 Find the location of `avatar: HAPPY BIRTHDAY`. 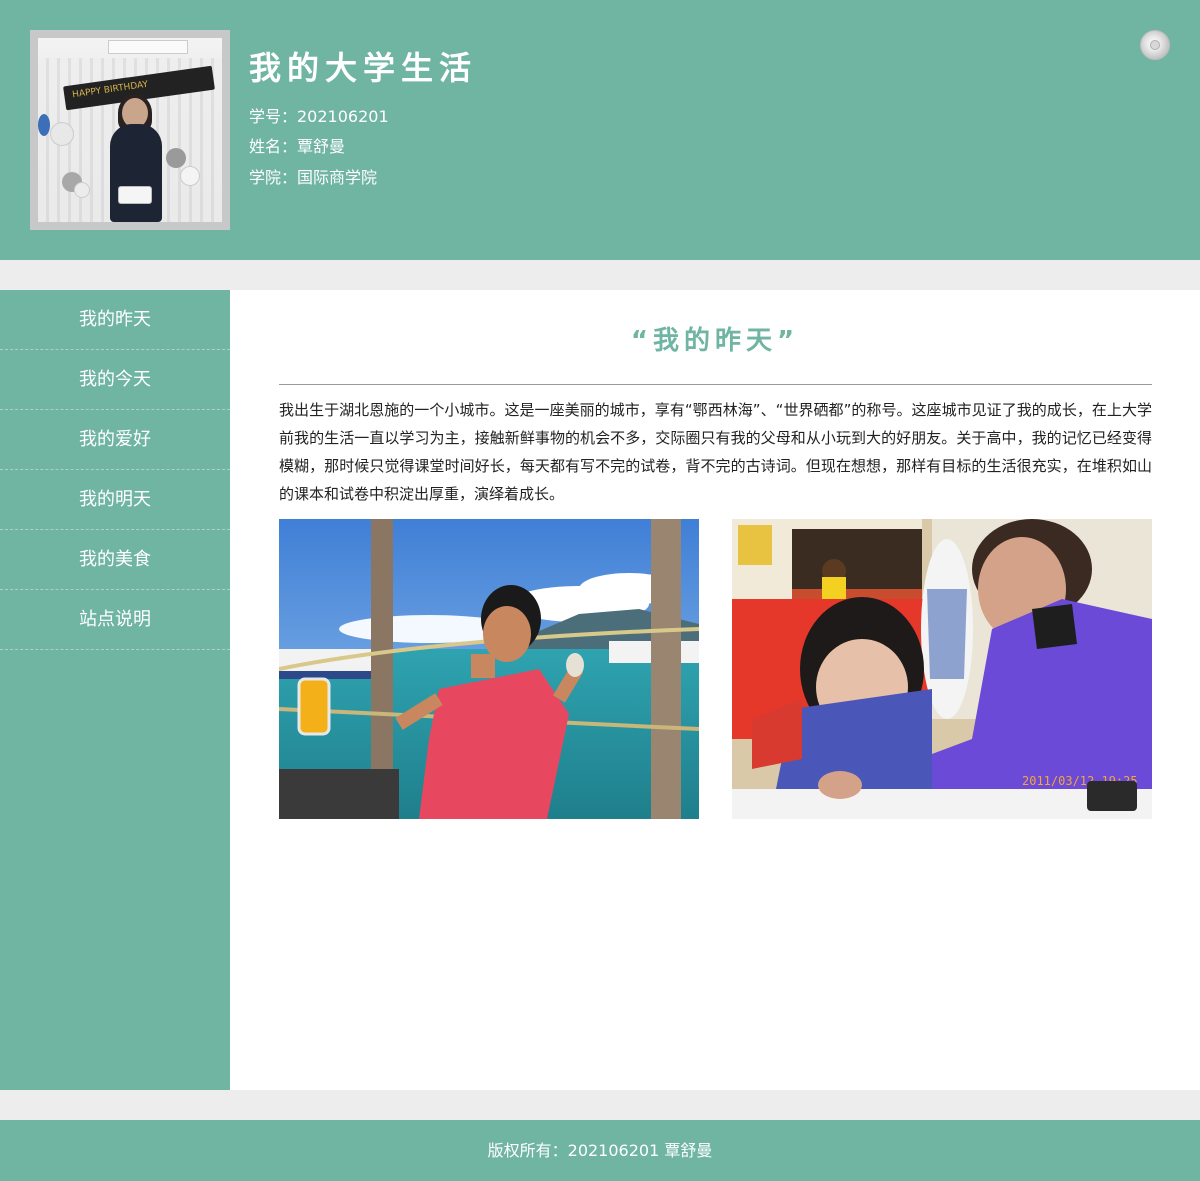

avatar: HAPPY BIRTHDAY is located at coordinates (130, 130).